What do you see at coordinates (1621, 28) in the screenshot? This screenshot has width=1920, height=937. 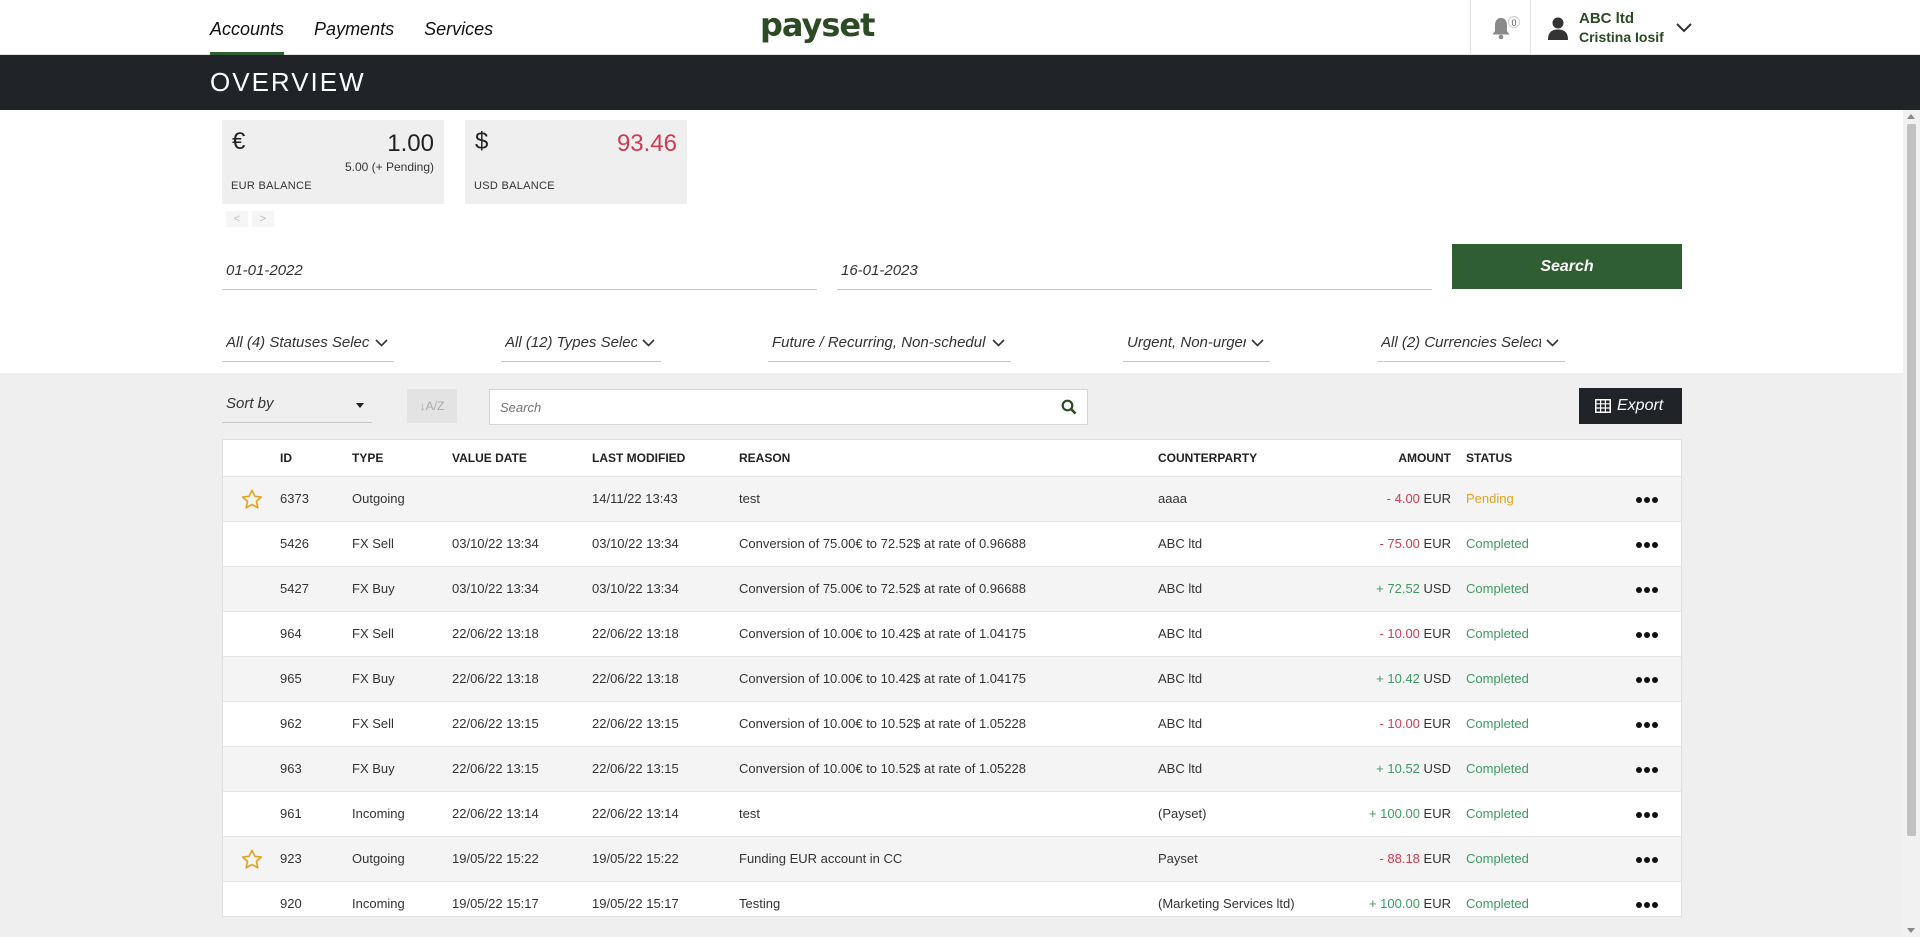 I see `user-info: ABC ltd Cristina Iosif` at bounding box center [1621, 28].